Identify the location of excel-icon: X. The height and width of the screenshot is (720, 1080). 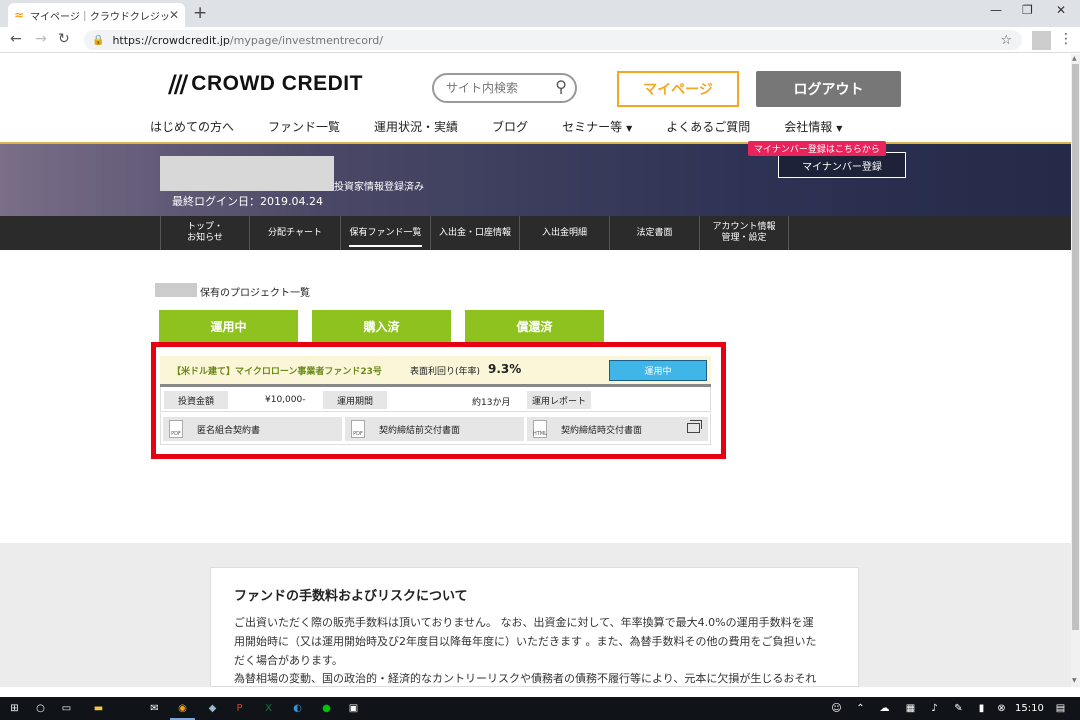
(268, 708).